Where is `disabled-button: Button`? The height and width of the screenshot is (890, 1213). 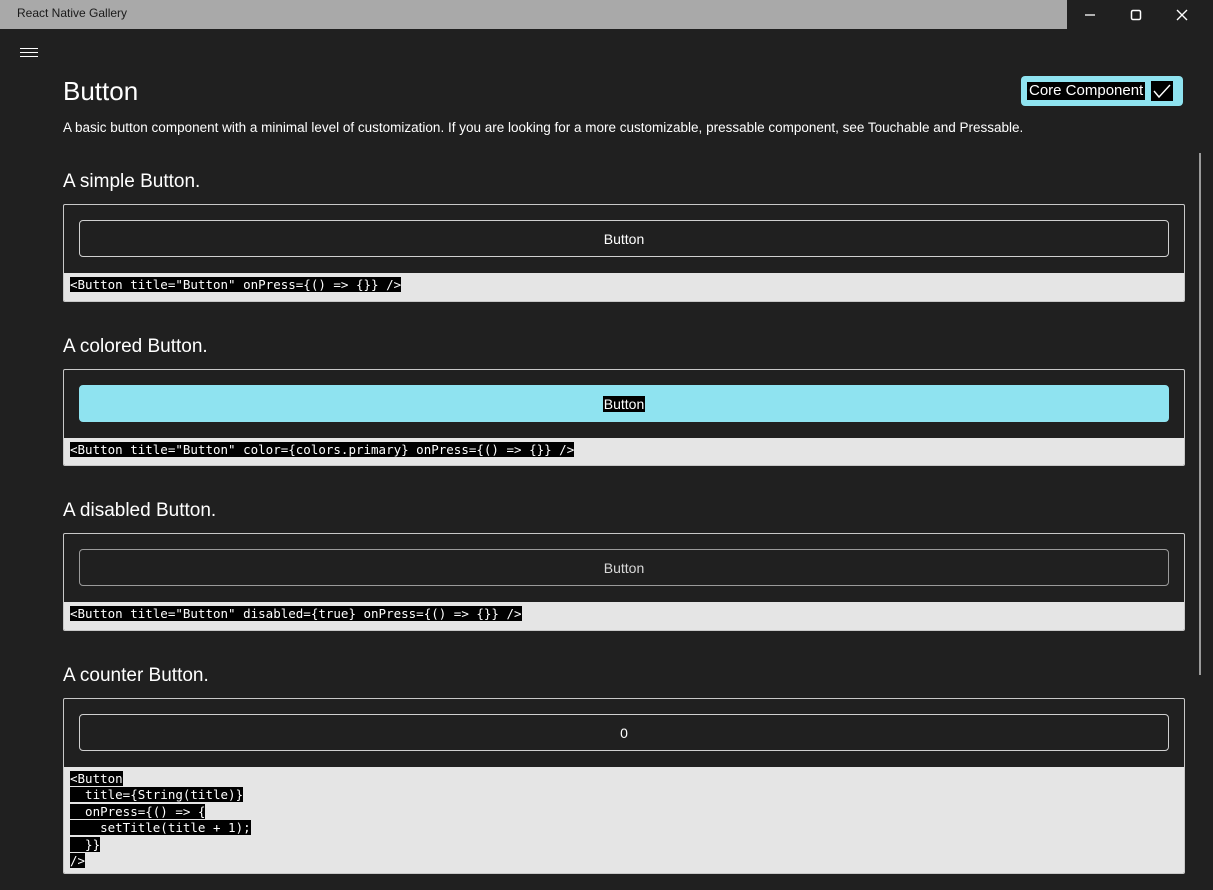
disabled-button: Button is located at coordinates (624, 567).